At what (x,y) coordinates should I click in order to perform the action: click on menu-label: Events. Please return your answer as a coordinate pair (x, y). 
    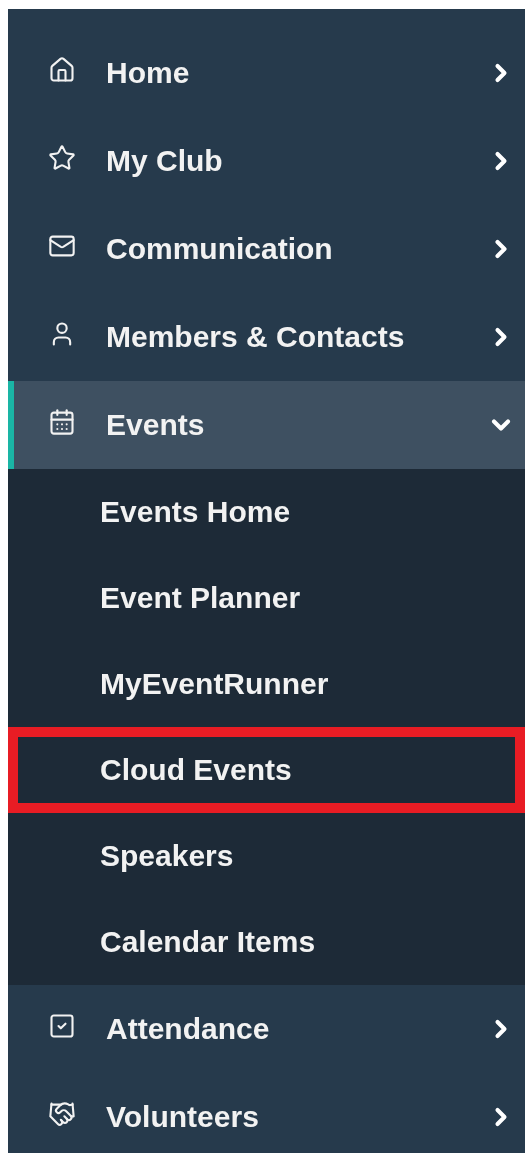
    Looking at the image, I should click on (156, 425).